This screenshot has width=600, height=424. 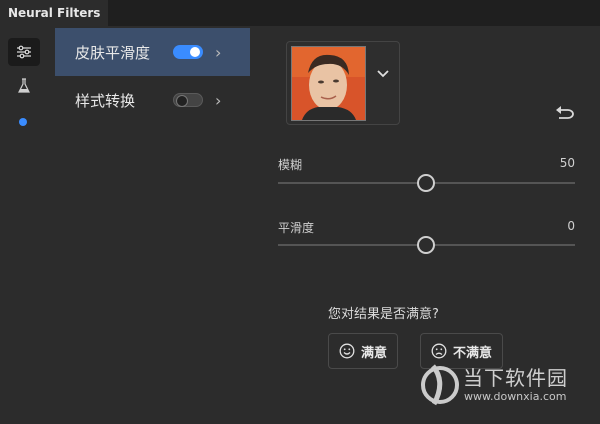 I want to click on blur-slider-value: 50, so click(x=567, y=163).